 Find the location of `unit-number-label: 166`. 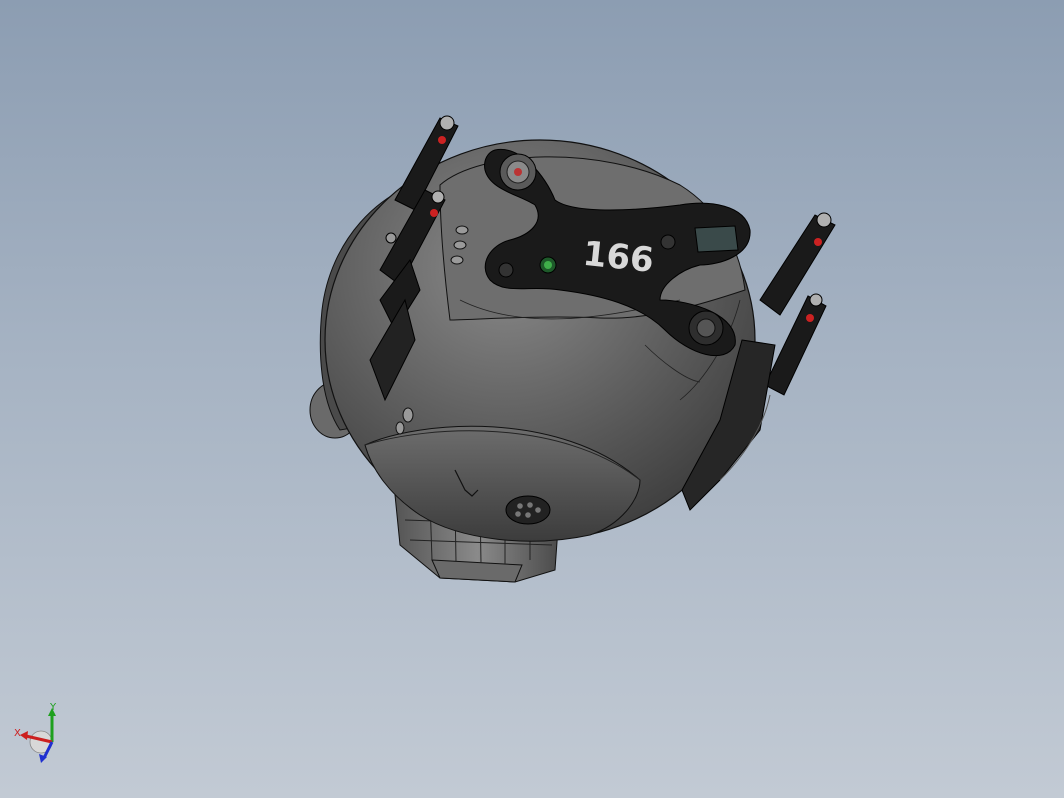

unit-number-label: 166 is located at coordinates (618, 257).